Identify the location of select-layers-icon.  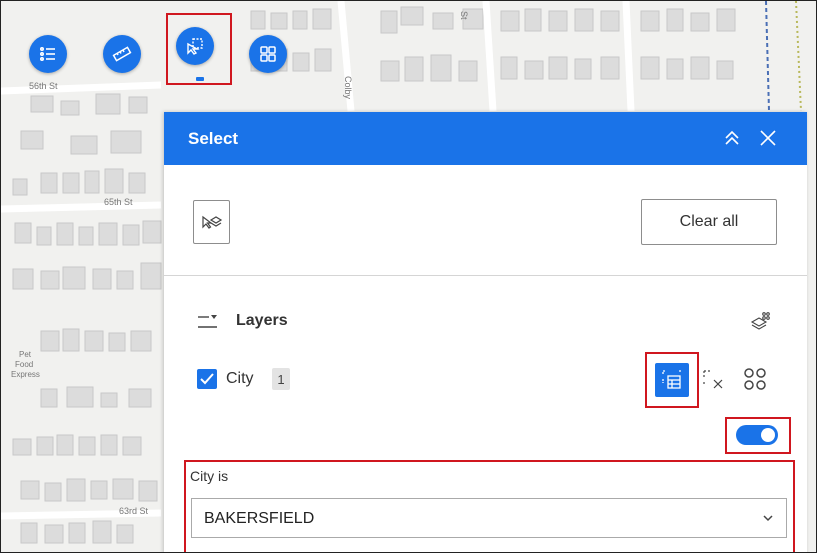
(211, 222).